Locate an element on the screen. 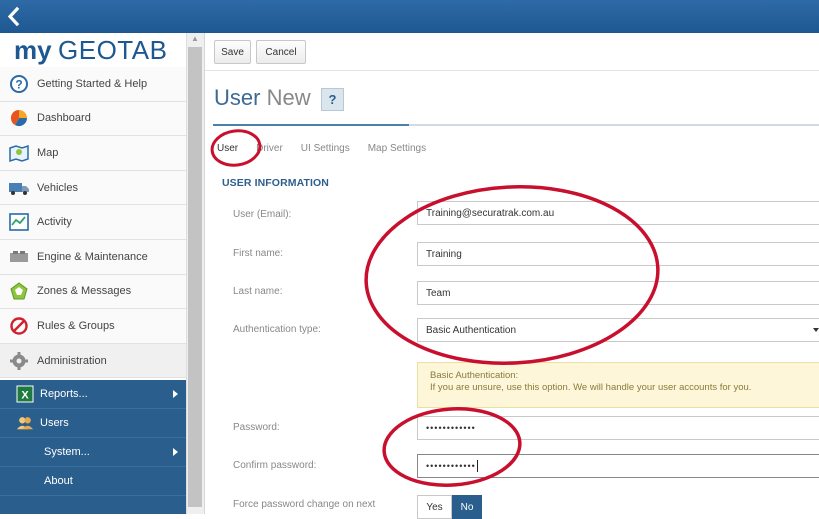  help-circle-icon: ? is located at coordinates (19, 84).